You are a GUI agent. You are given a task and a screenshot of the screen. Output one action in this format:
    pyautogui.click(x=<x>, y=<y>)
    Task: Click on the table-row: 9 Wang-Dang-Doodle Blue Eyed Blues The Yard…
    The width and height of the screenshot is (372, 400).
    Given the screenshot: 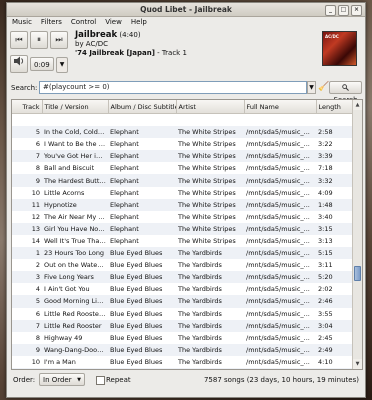 What is the action you would take?
    pyautogui.click(x=182, y=349)
    